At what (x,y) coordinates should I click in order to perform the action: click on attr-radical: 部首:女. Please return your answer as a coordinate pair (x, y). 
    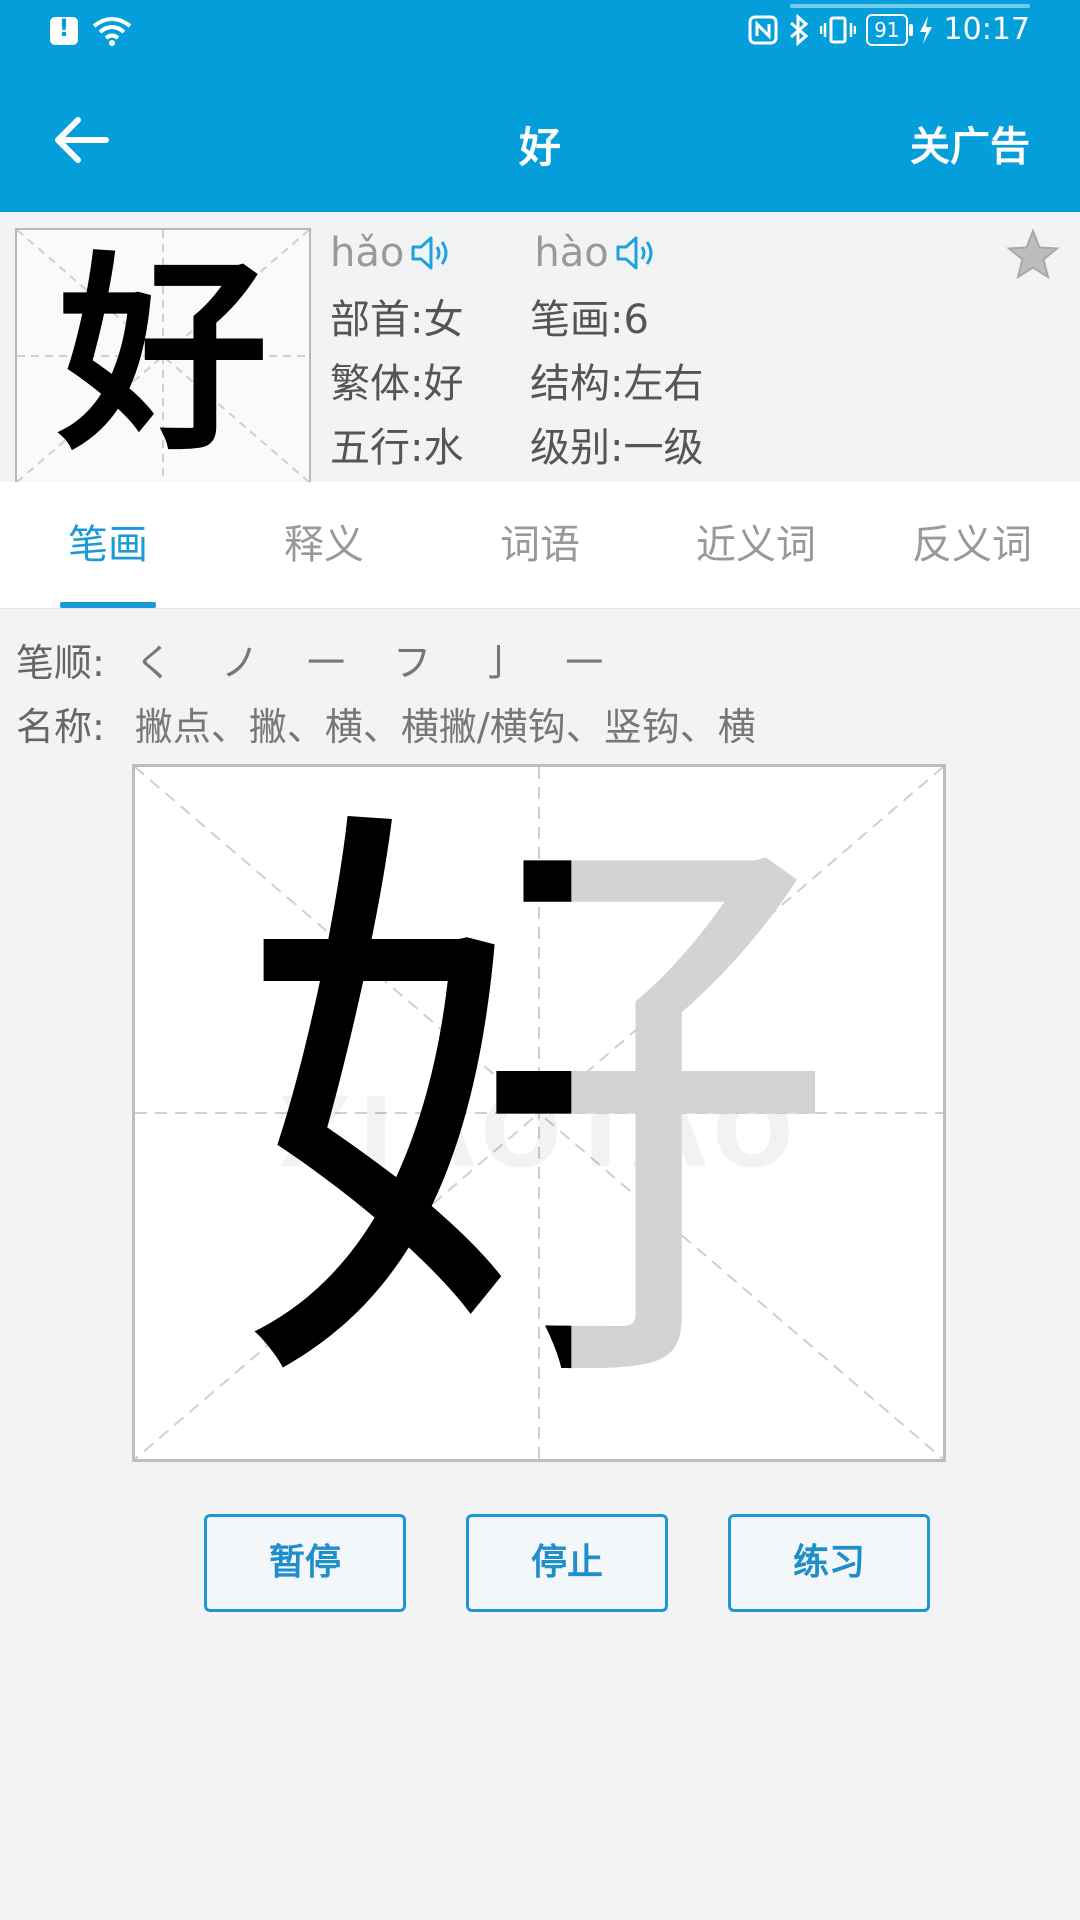
    Looking at the image, I should click on (397, 320).